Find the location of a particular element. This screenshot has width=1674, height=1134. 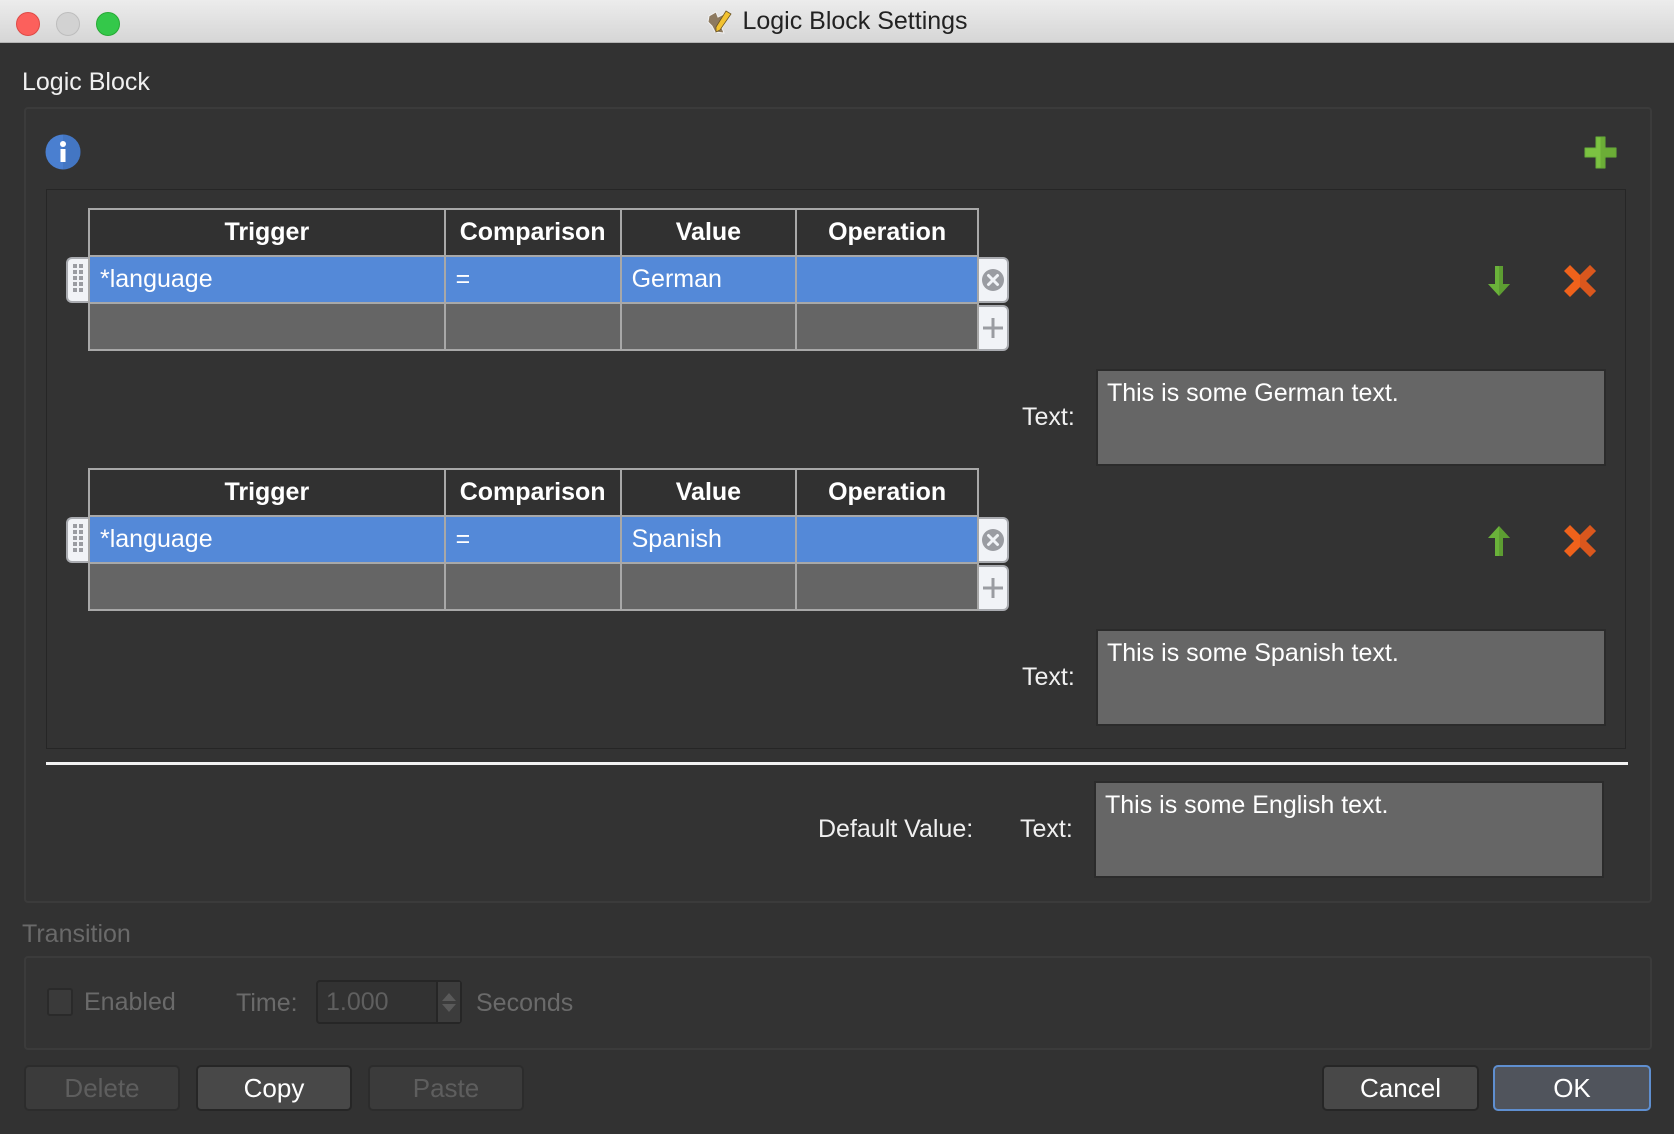

time-label: Time: is located at coordinates (267, 1003).